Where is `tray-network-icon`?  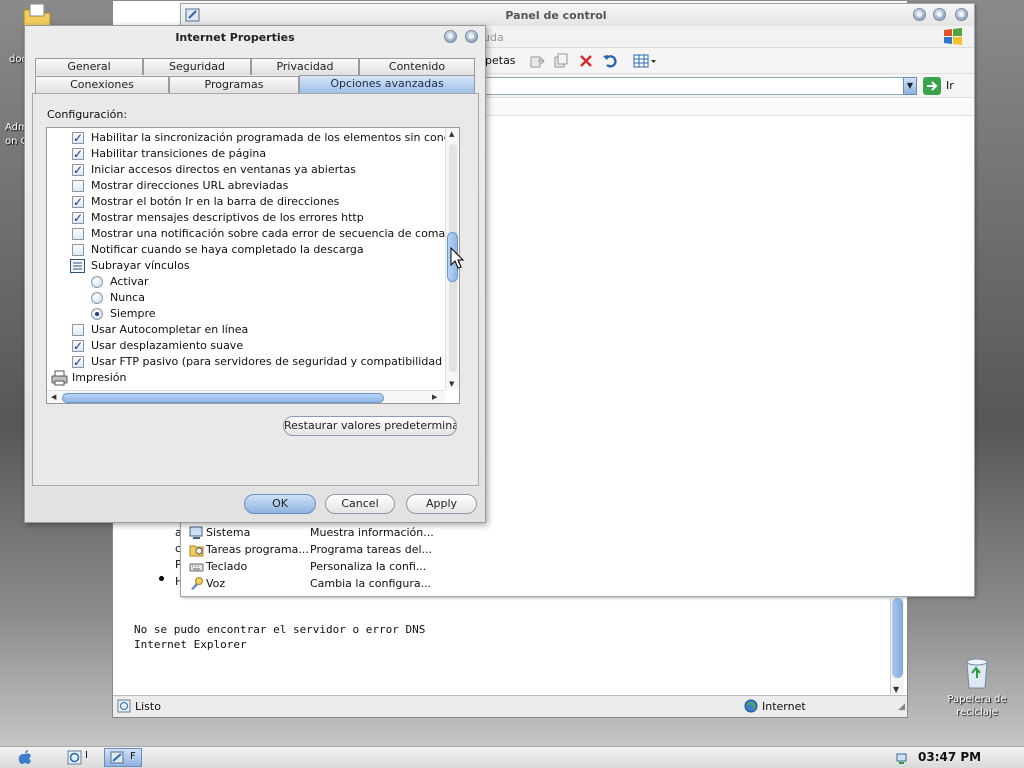 tray-network-icon is located at coordinates (902, 757).